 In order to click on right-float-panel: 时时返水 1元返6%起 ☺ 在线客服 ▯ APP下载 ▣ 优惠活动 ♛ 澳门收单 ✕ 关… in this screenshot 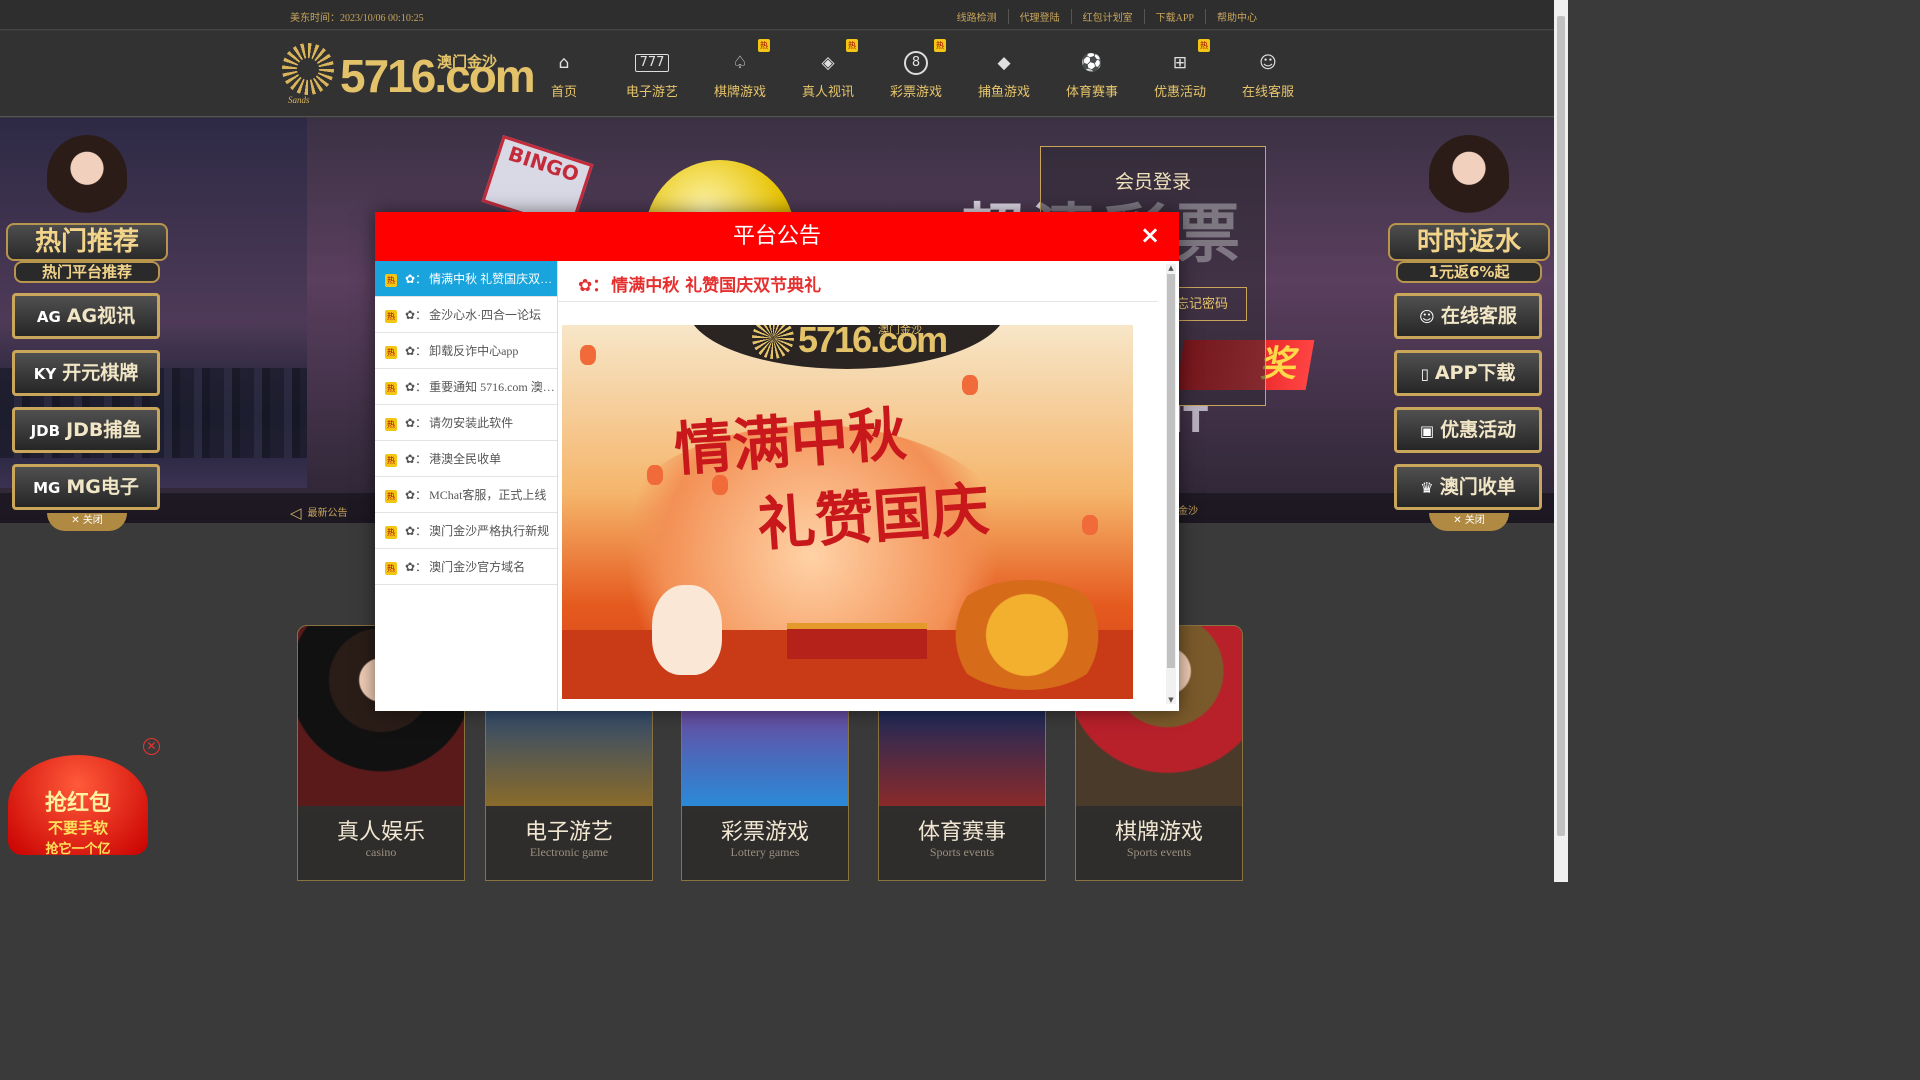, I will do `click(1469, 335)`.